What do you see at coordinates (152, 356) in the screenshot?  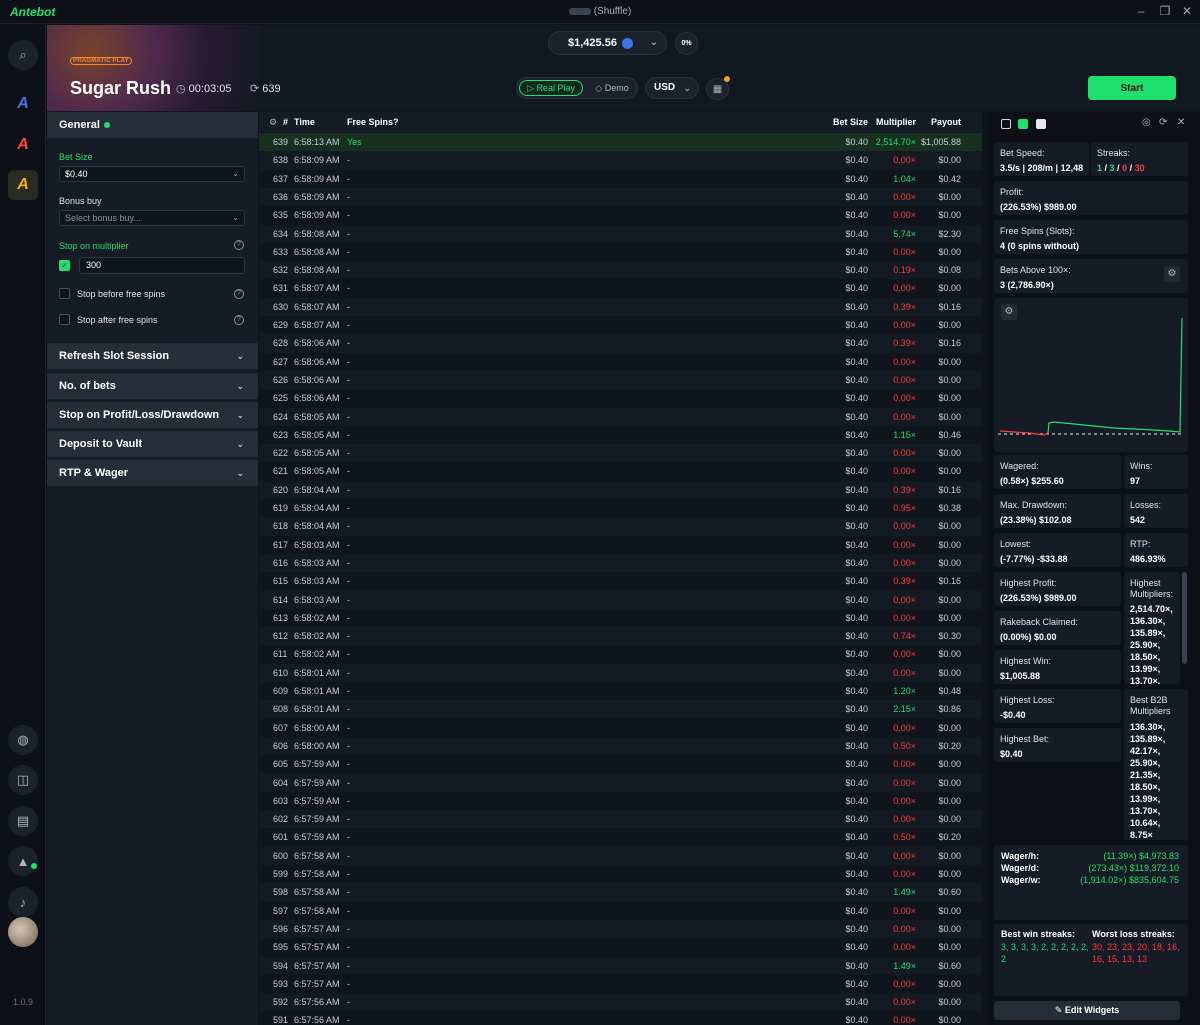 I see `section-refresh-slot-session: Refresh Slot Session ⌄` at bounding box center [152, 356].